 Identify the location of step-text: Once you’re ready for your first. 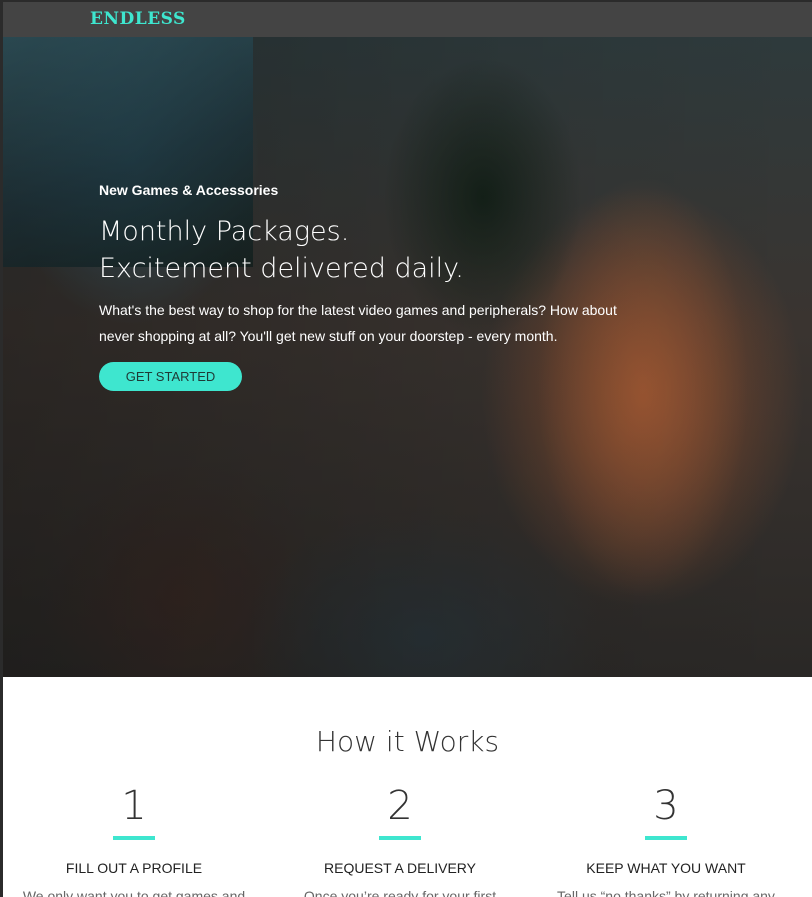
(400, 892).